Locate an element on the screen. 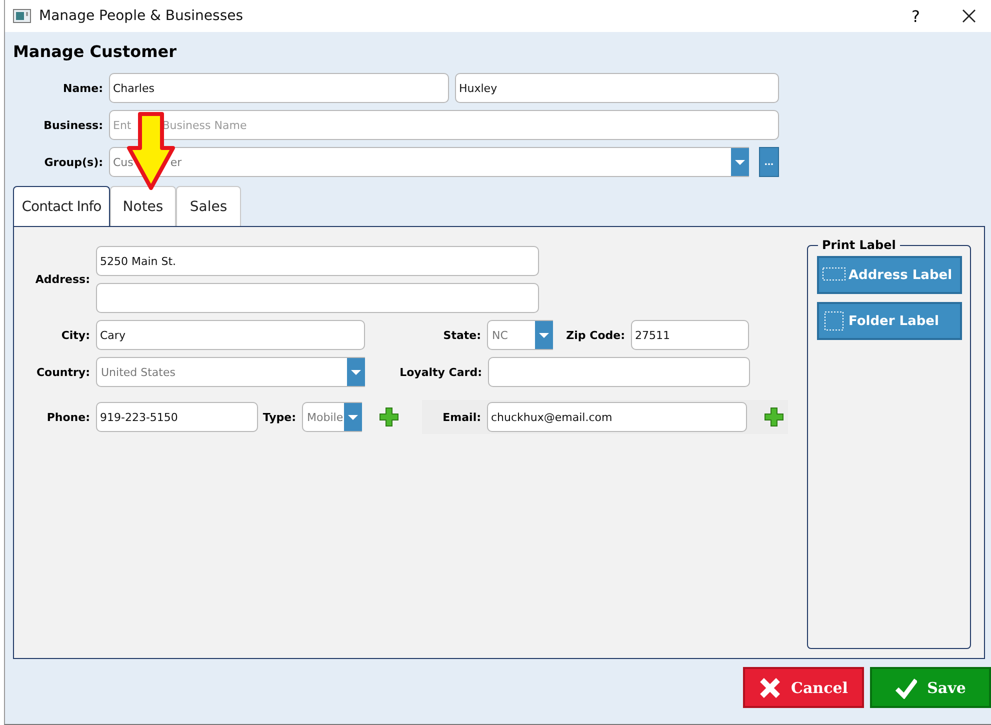  window-title: Manage People & Businesses is located at coordinates (141, 16).